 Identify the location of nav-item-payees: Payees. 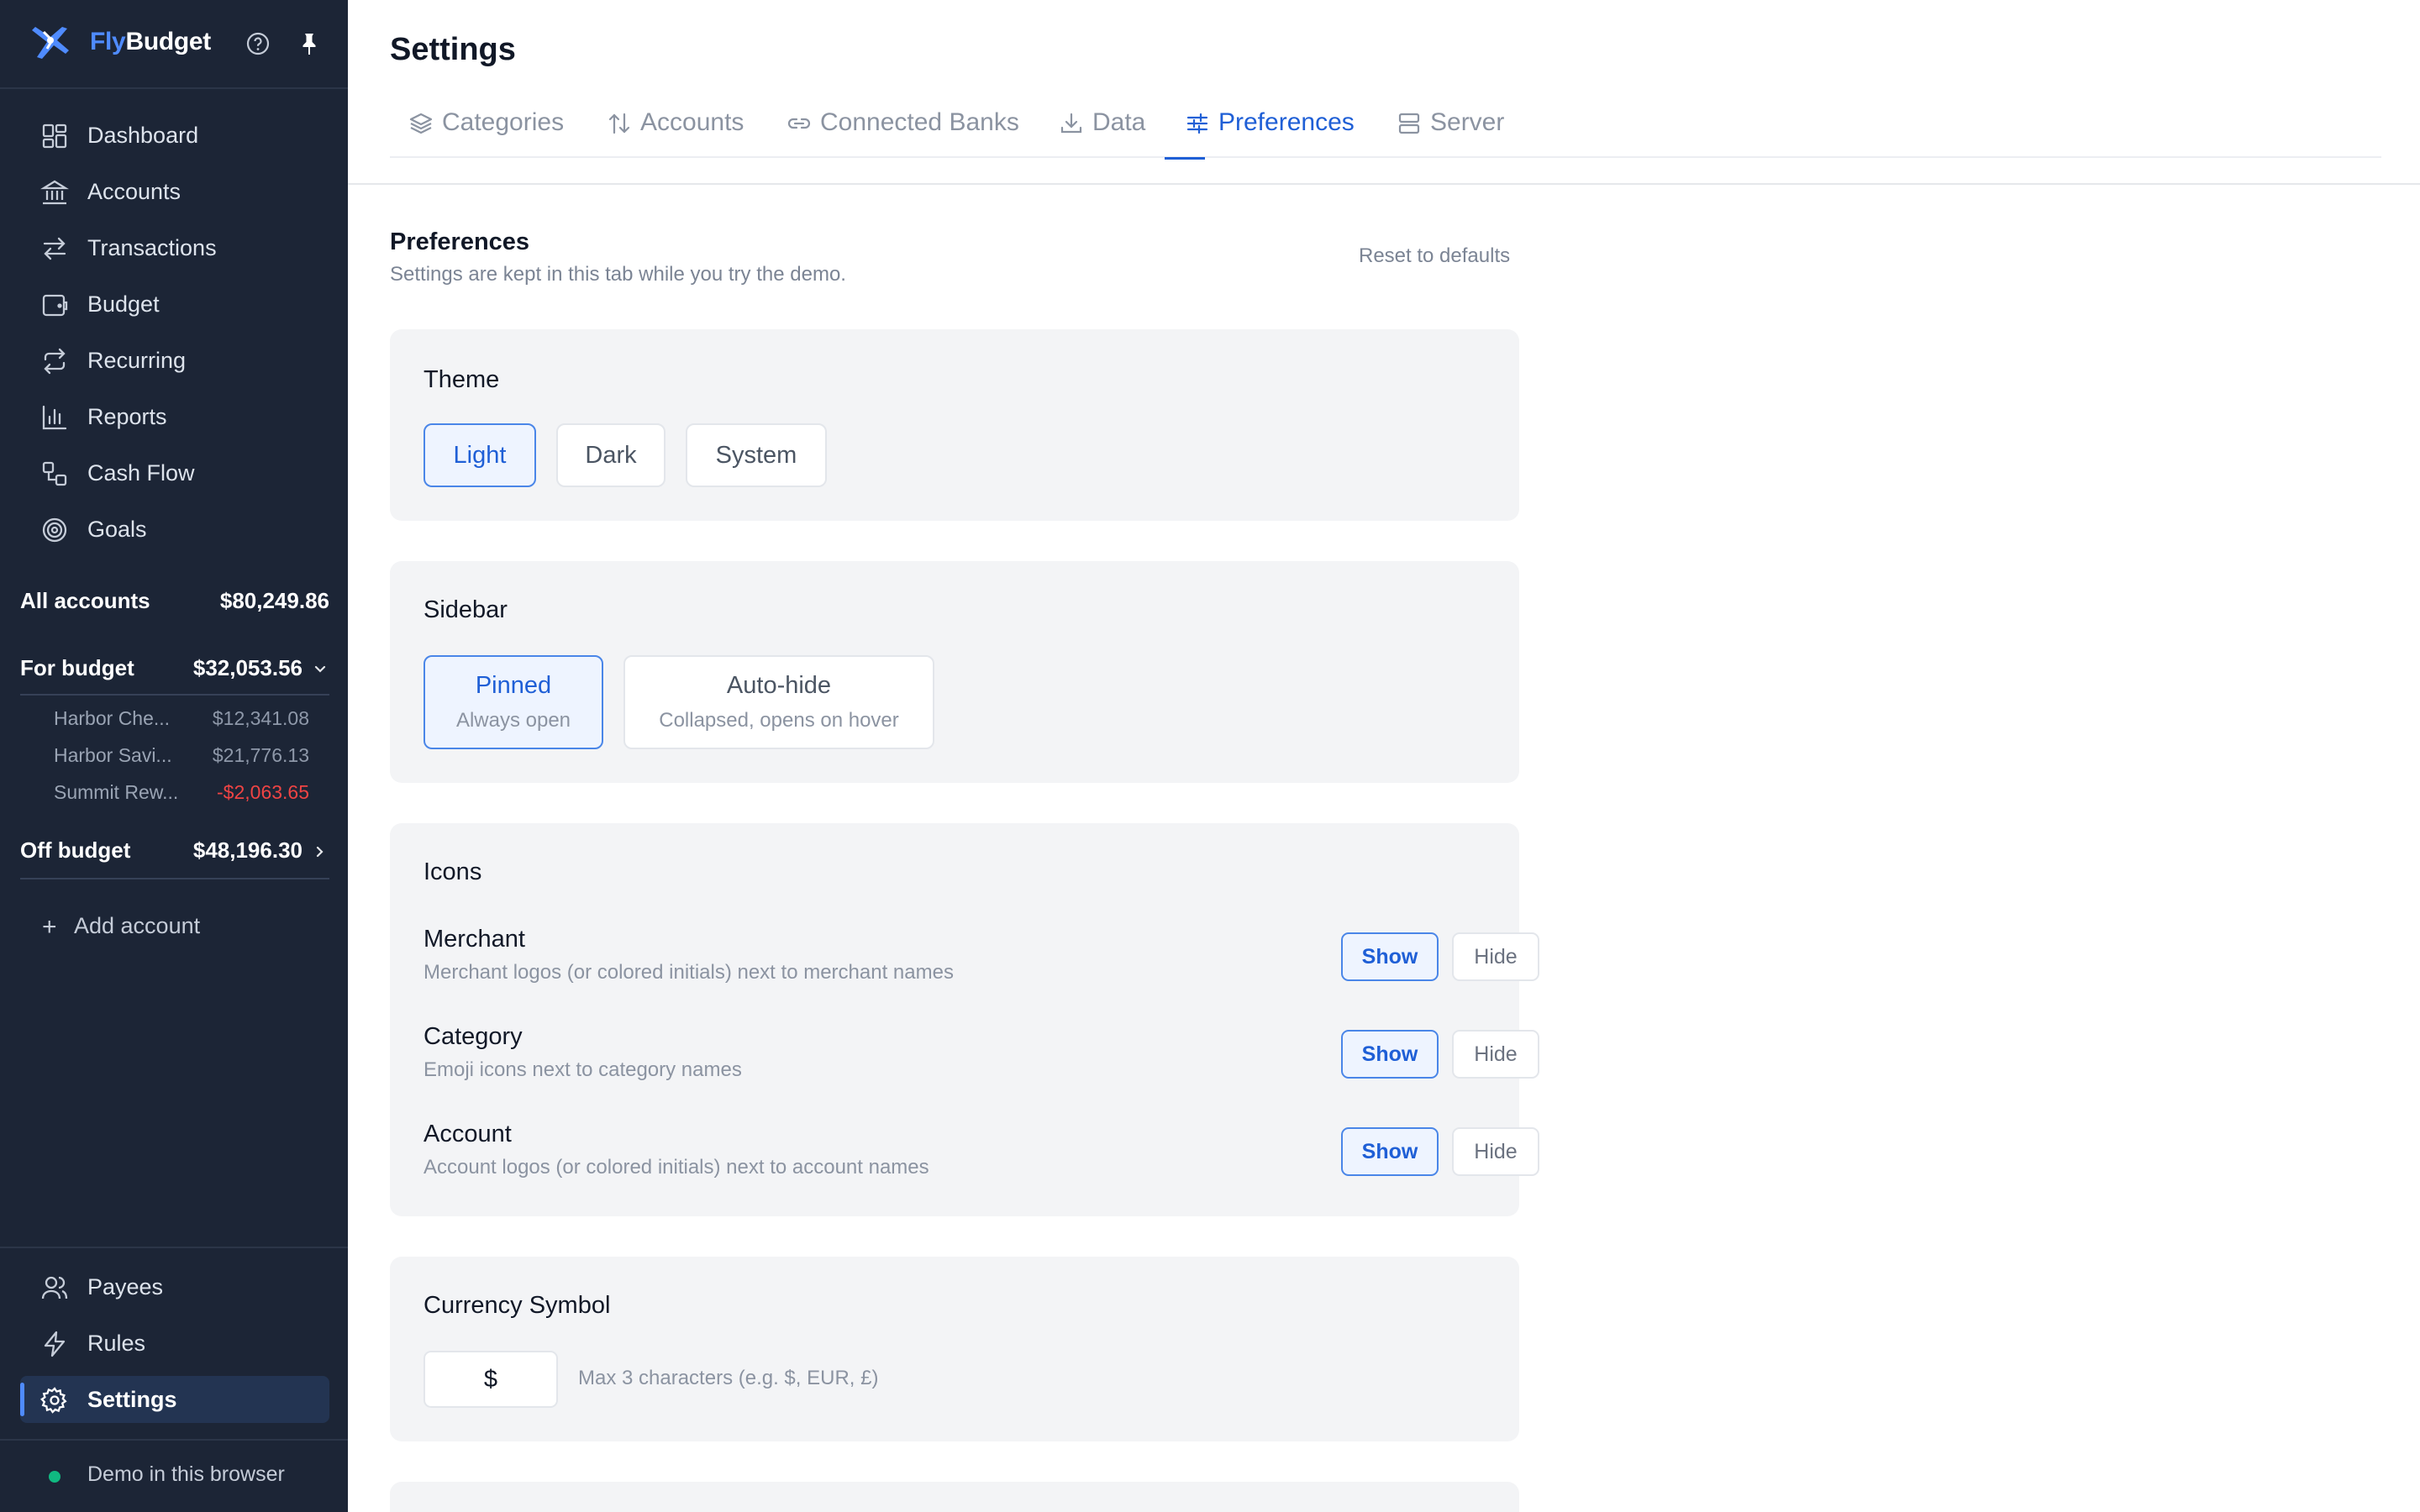
(174, 1286).